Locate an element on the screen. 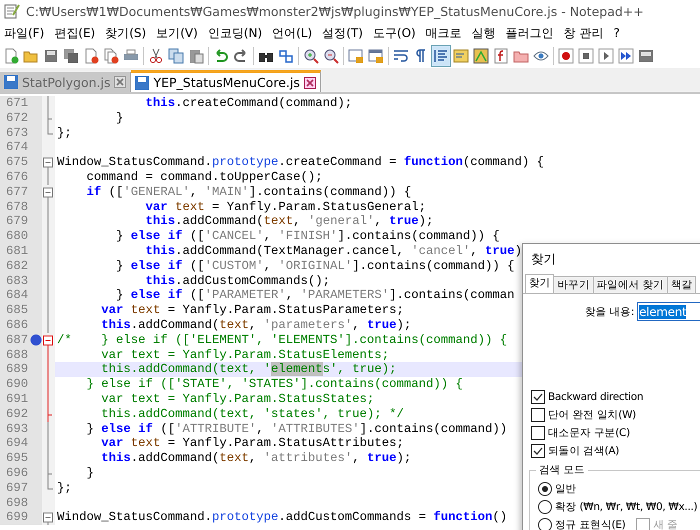 The height and width of the screenshot is (530, 700). menu-item: 인코딩(N) is located at coordinates (238, 33).